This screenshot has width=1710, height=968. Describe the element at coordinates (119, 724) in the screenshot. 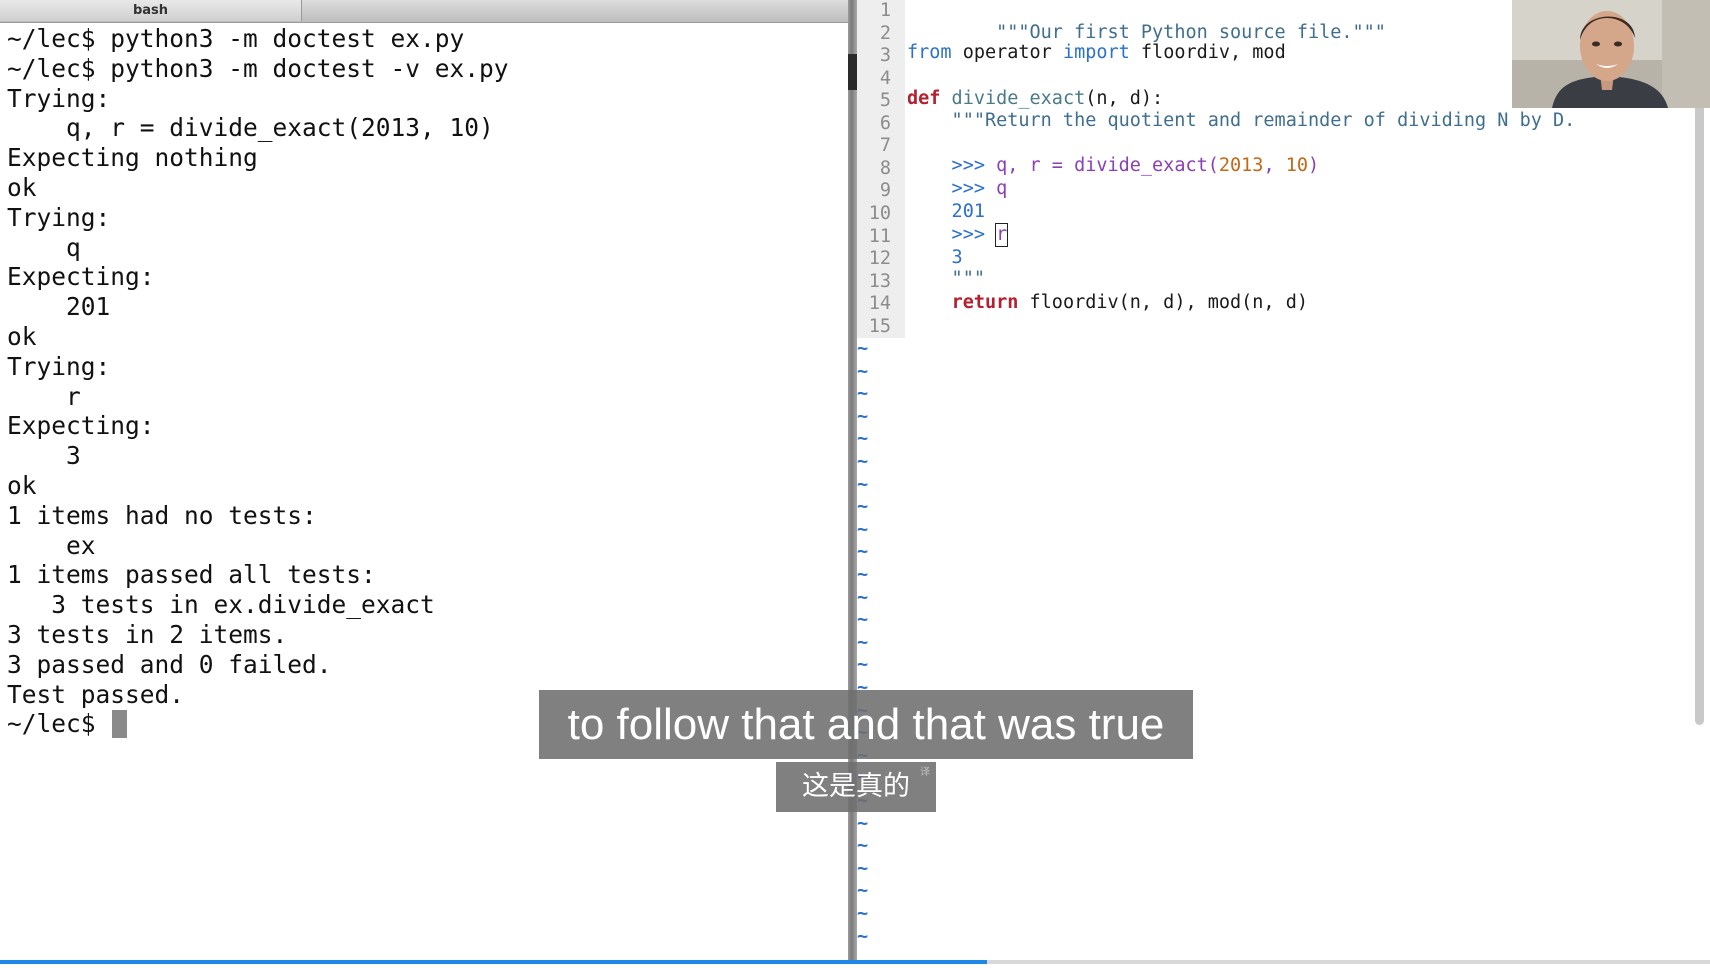

I see `terminal-cursor` at that location.